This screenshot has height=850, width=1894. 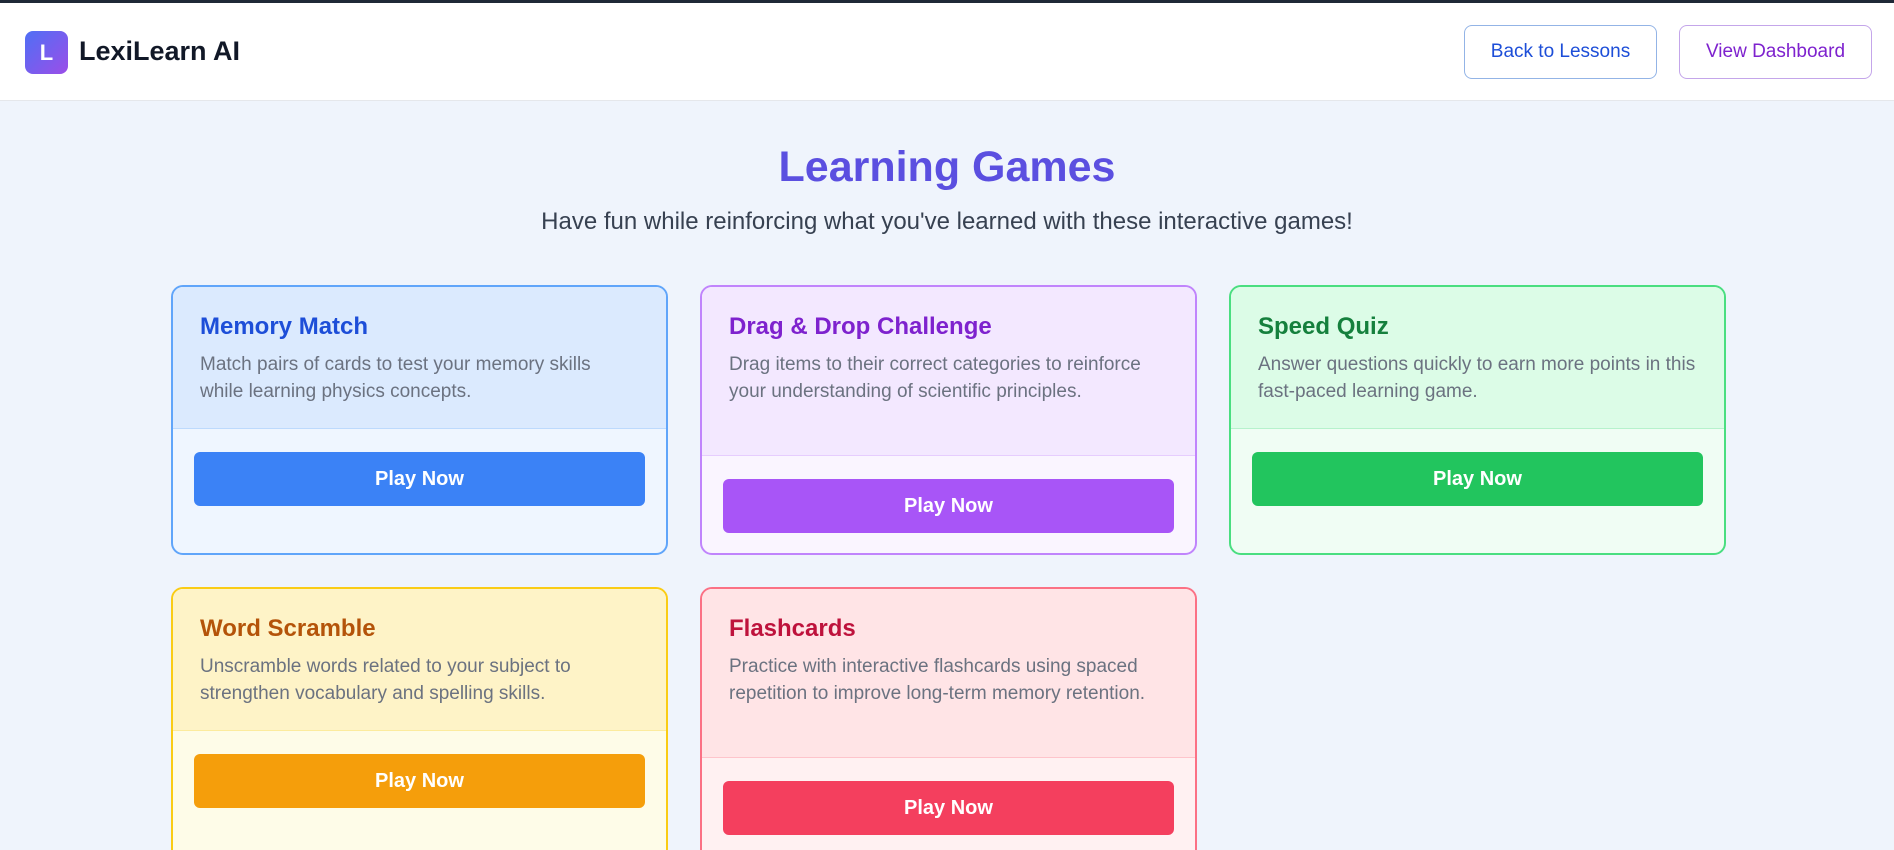 I want to click on game-title: Flashcards, so click(x=792, y=628).